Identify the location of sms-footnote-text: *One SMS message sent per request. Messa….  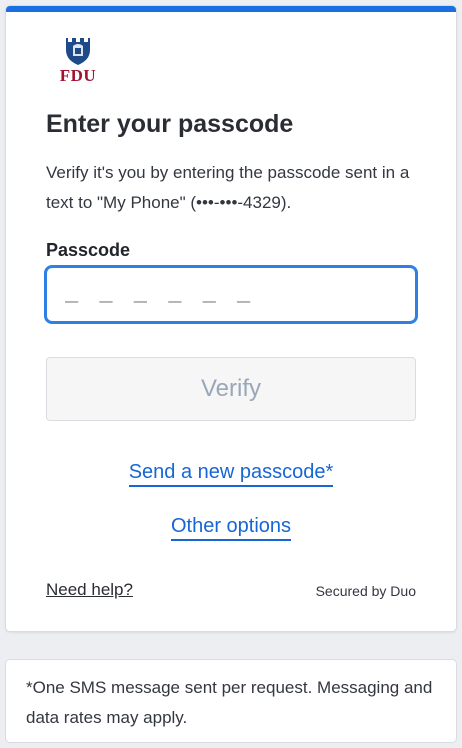
(229, 702).